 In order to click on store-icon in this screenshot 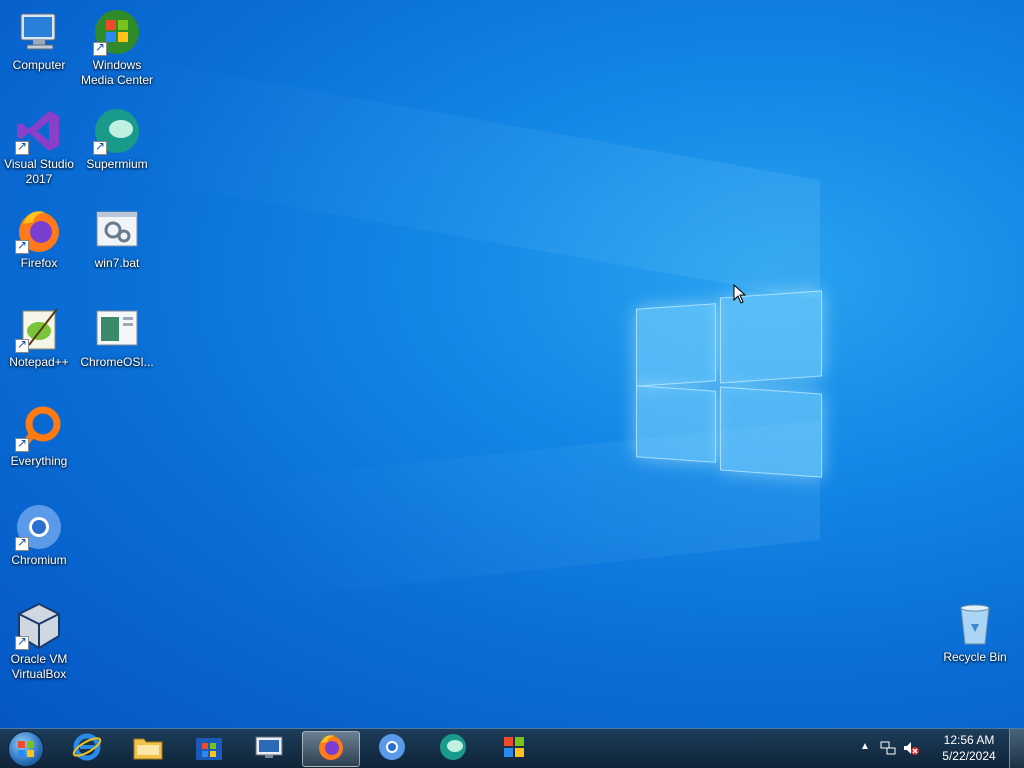, I will do `click(209, 749)`.